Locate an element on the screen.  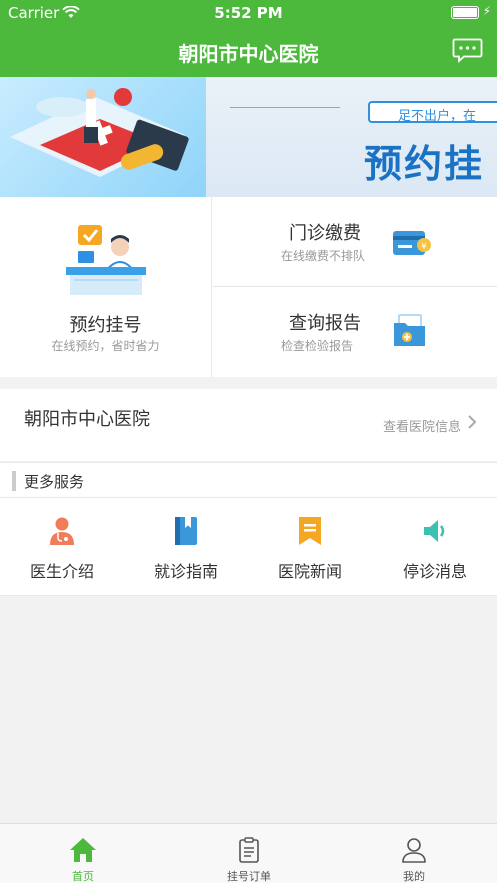
hospital-info-link: 查看医院信息 is located at coordinates (422, 425).